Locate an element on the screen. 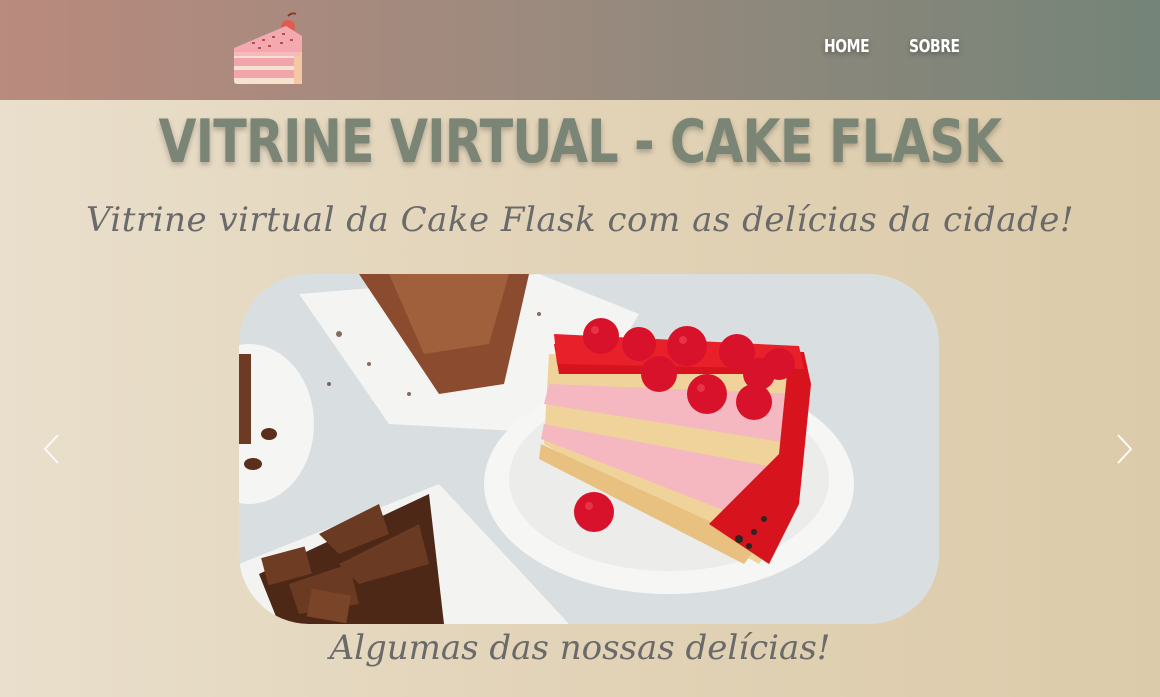 This screenshot has height=697, width=1160. chevron-left-icon is located at coordinates (51, 449).